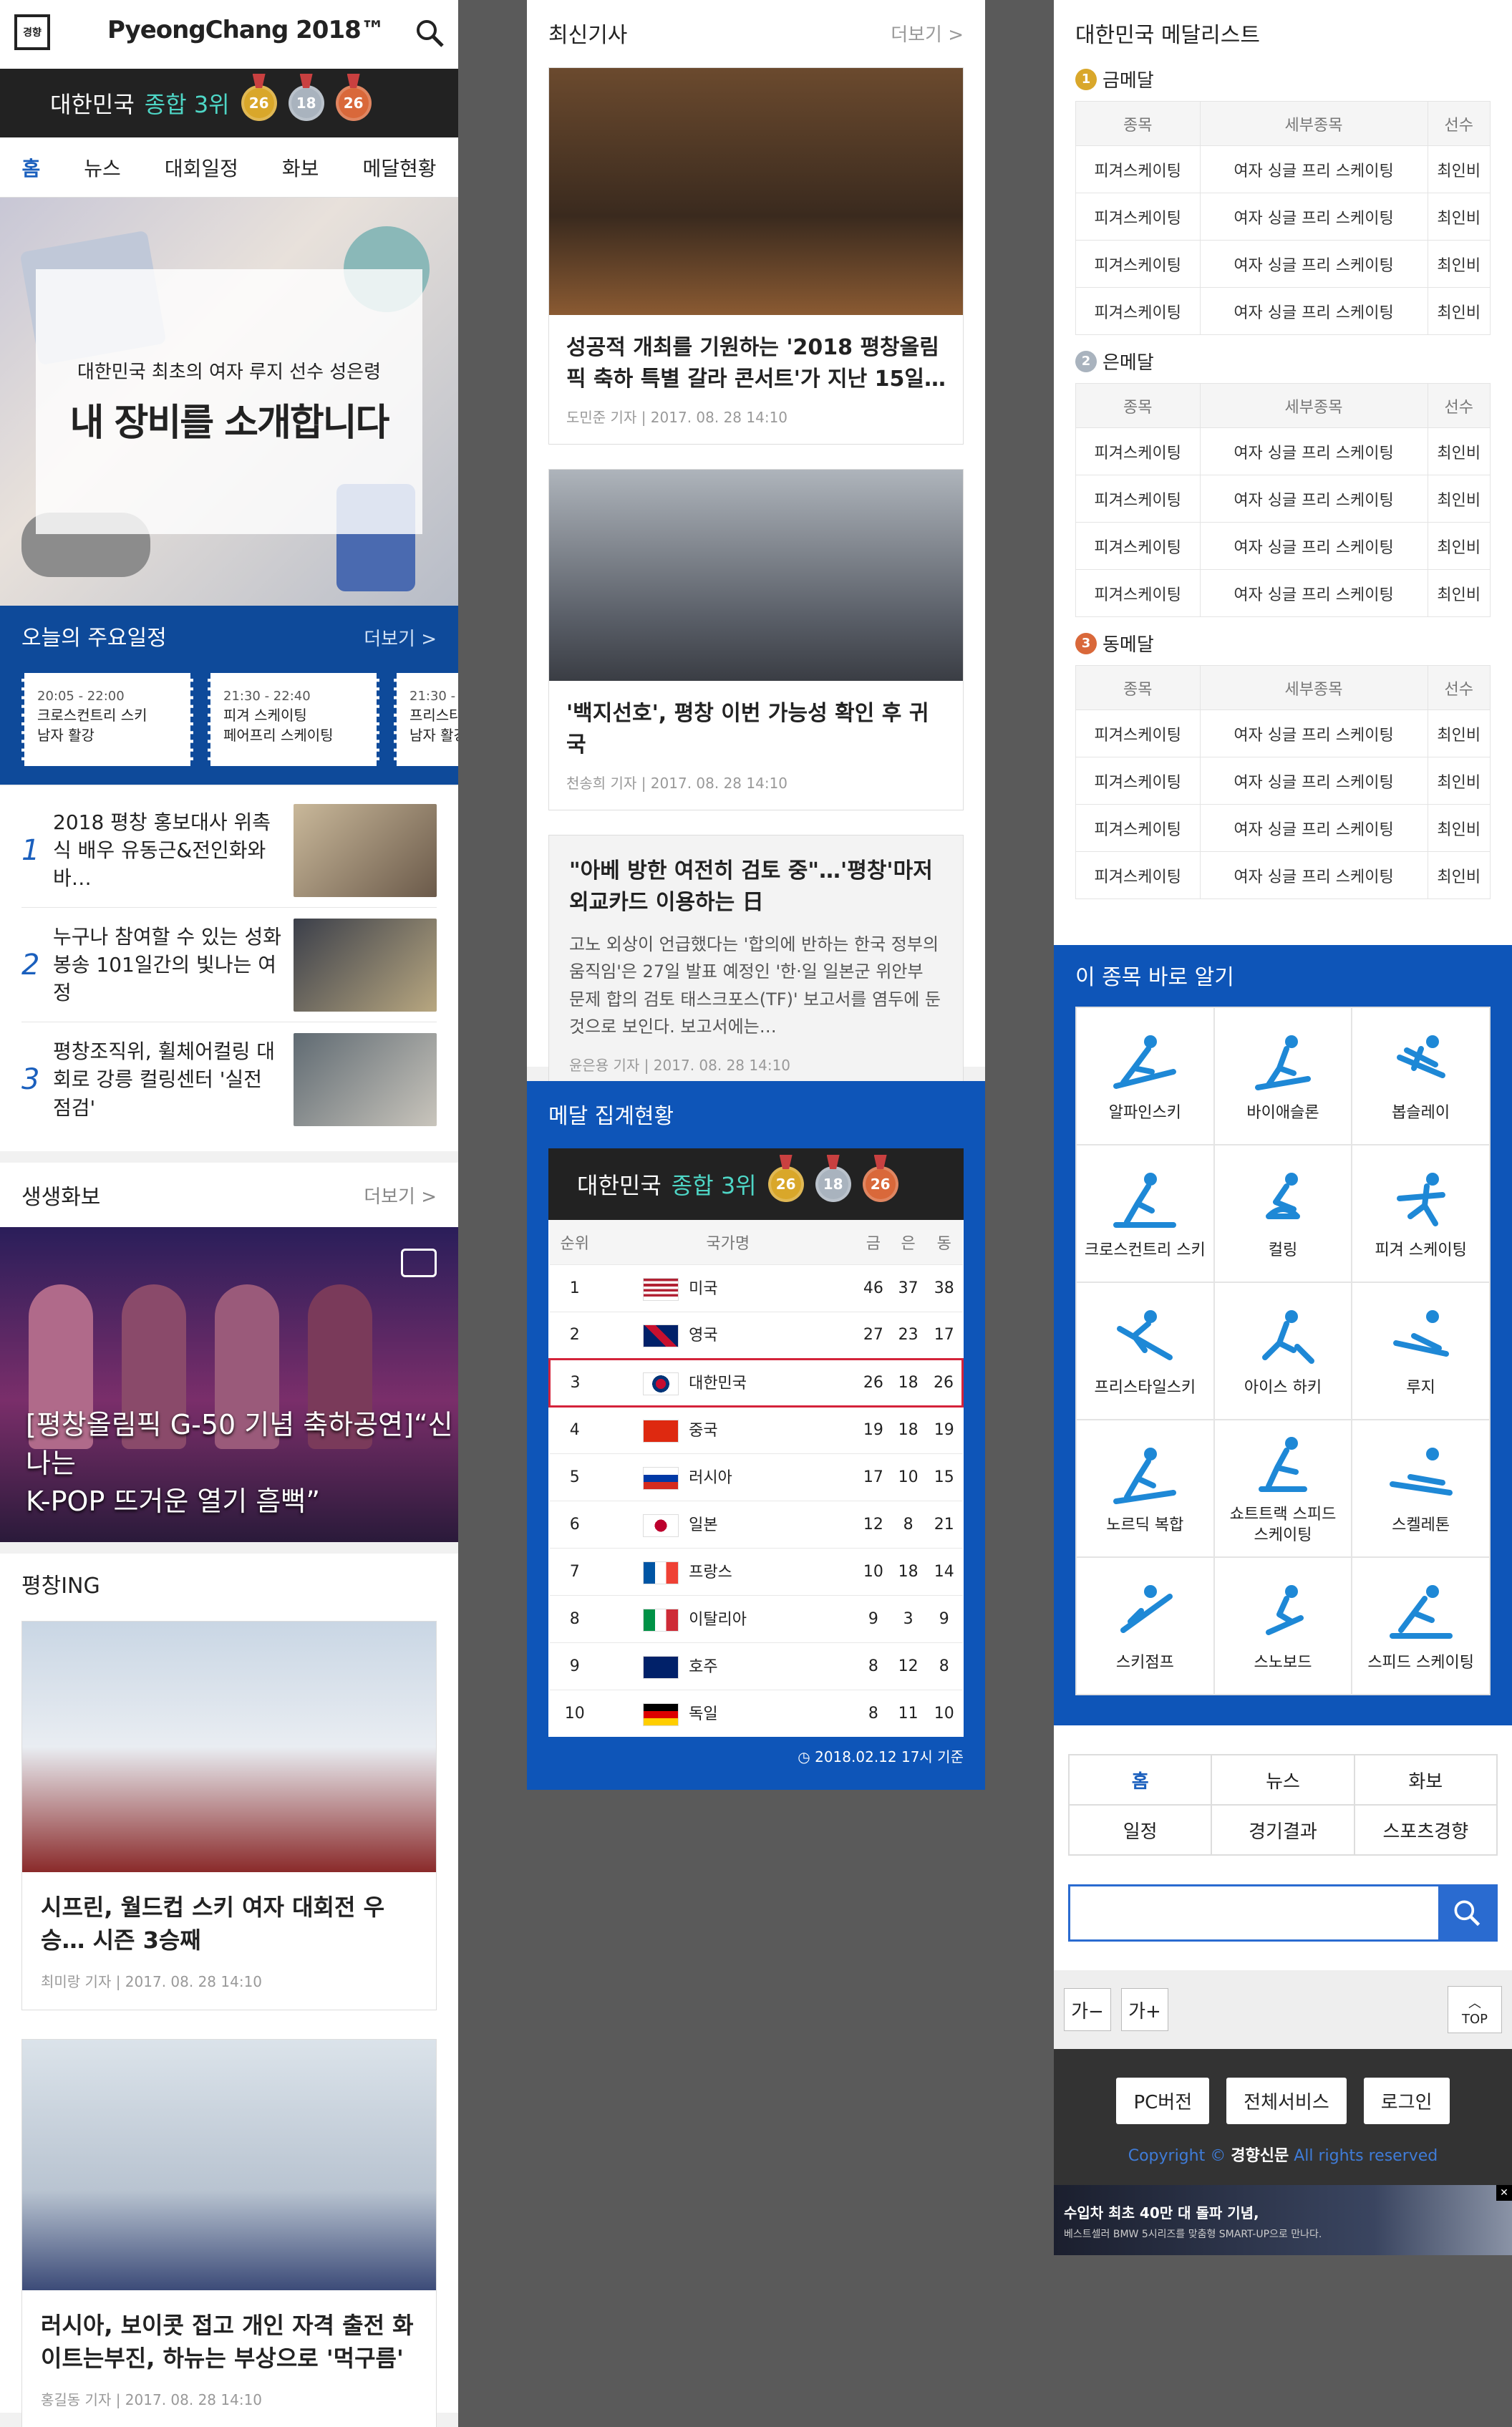  What do you see at coordinates (1283, 1387) in the screenshot?
I see `sport-label: 아이스 하키` at bounding box center [1283, 1387].